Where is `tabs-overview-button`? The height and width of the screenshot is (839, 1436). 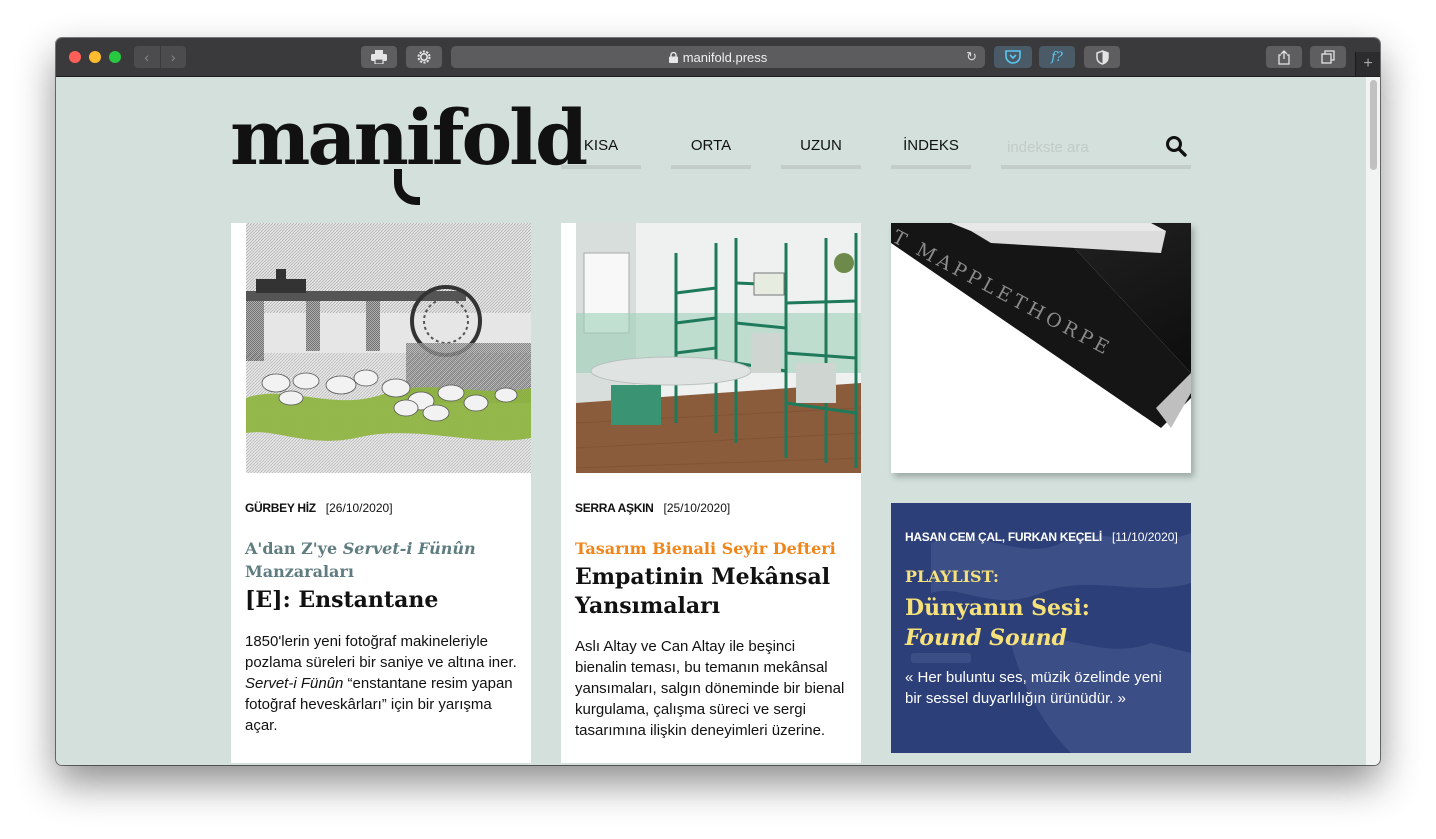 tabs-overview-button is located at coordinates (1328, 57).